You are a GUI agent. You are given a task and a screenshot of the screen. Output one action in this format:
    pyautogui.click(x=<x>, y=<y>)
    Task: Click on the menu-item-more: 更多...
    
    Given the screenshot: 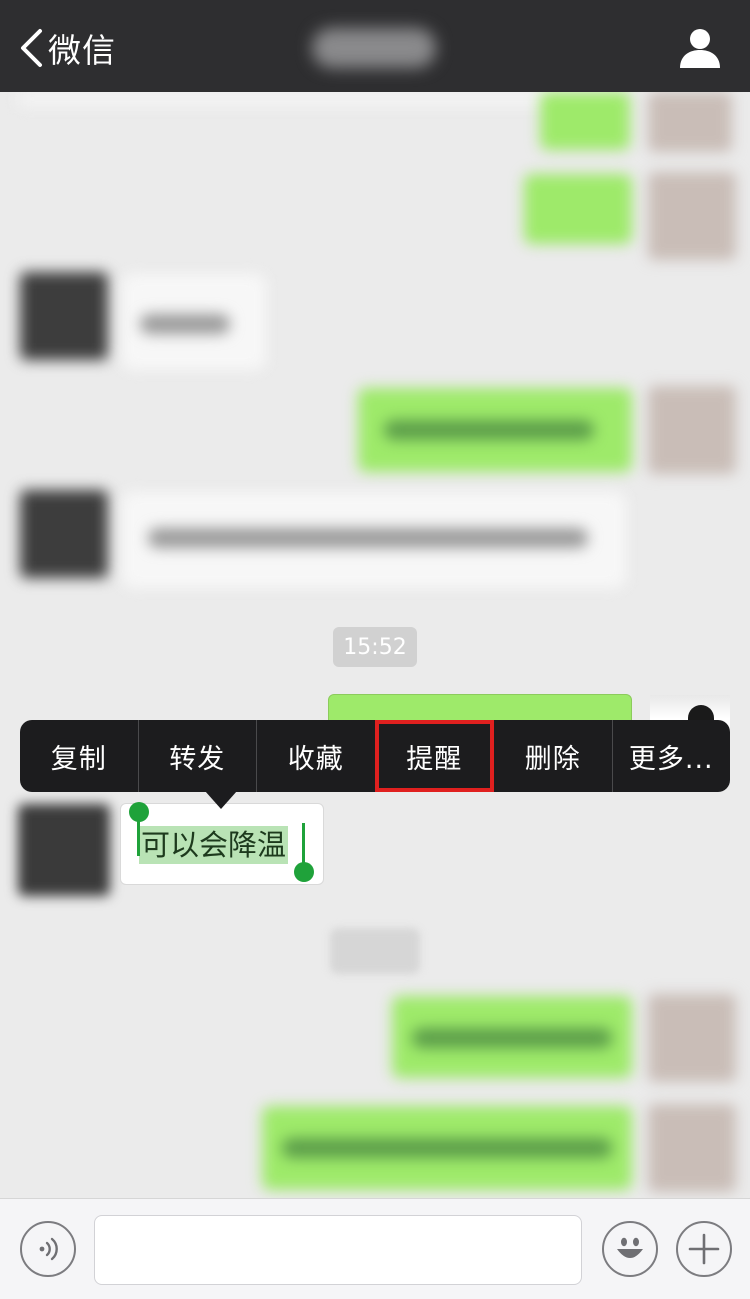 What is the action you would take?
    pyautogui.click(x=672, y=756)
    